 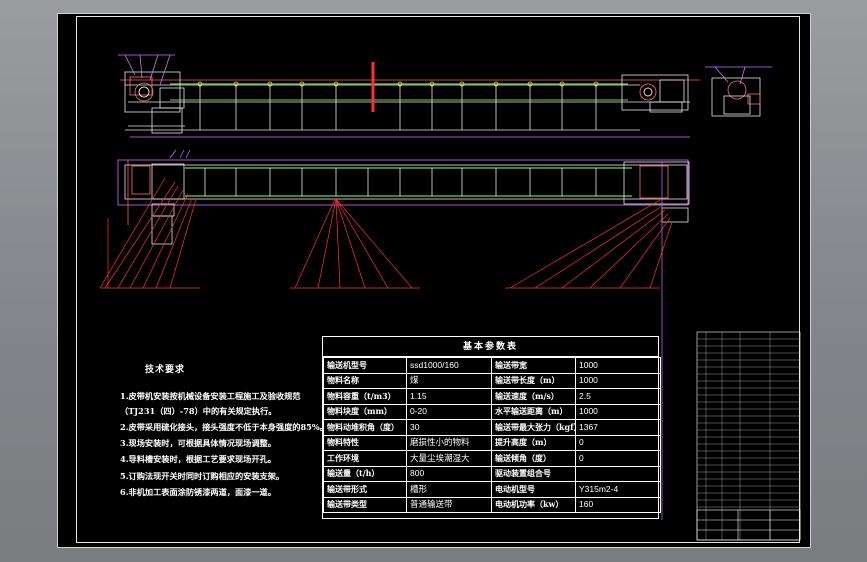 I want to click on requirement-line: 4.导料槽安装时，根据工艺要求现场开孔。, so click(x=198, y=459).